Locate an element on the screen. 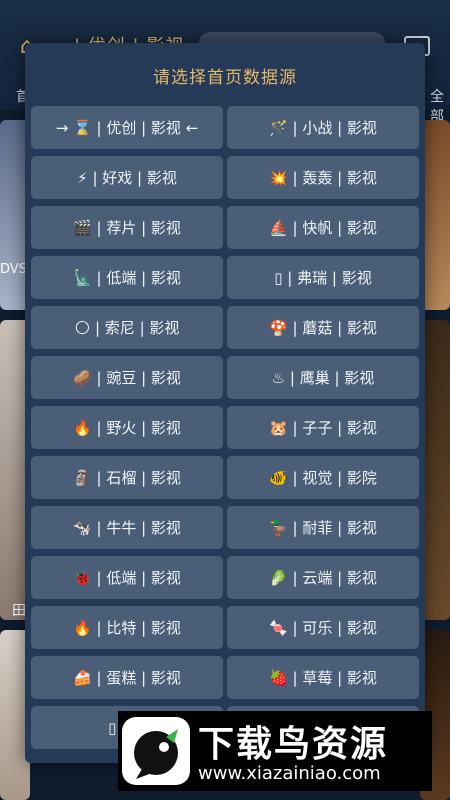  option-label: 🍰 | 蛋糕 | 影视 is located at coordinates (127, 678).